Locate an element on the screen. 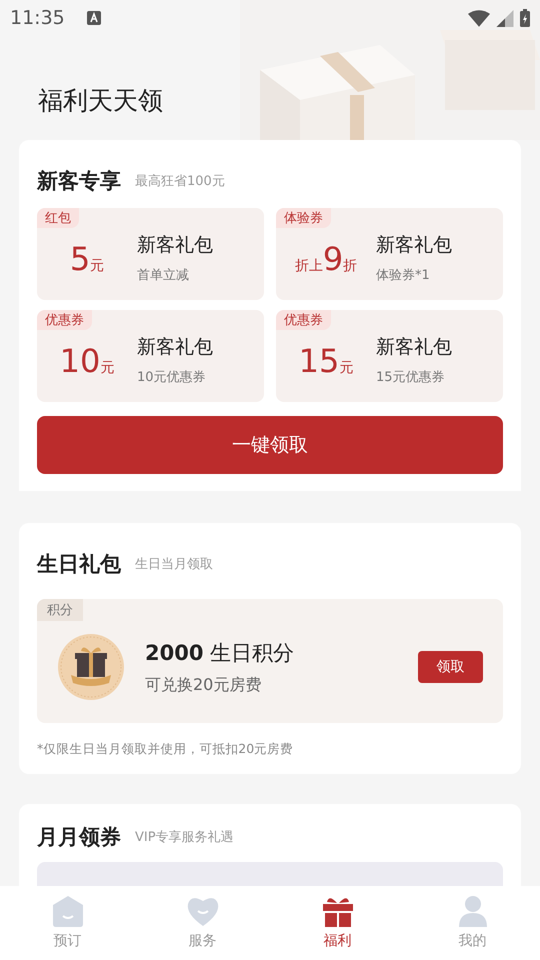 The image size is (540, 960). coupon-card: 优惠券 10元 新客礼包 10元优惠券 is located at coordinates (150, 356).